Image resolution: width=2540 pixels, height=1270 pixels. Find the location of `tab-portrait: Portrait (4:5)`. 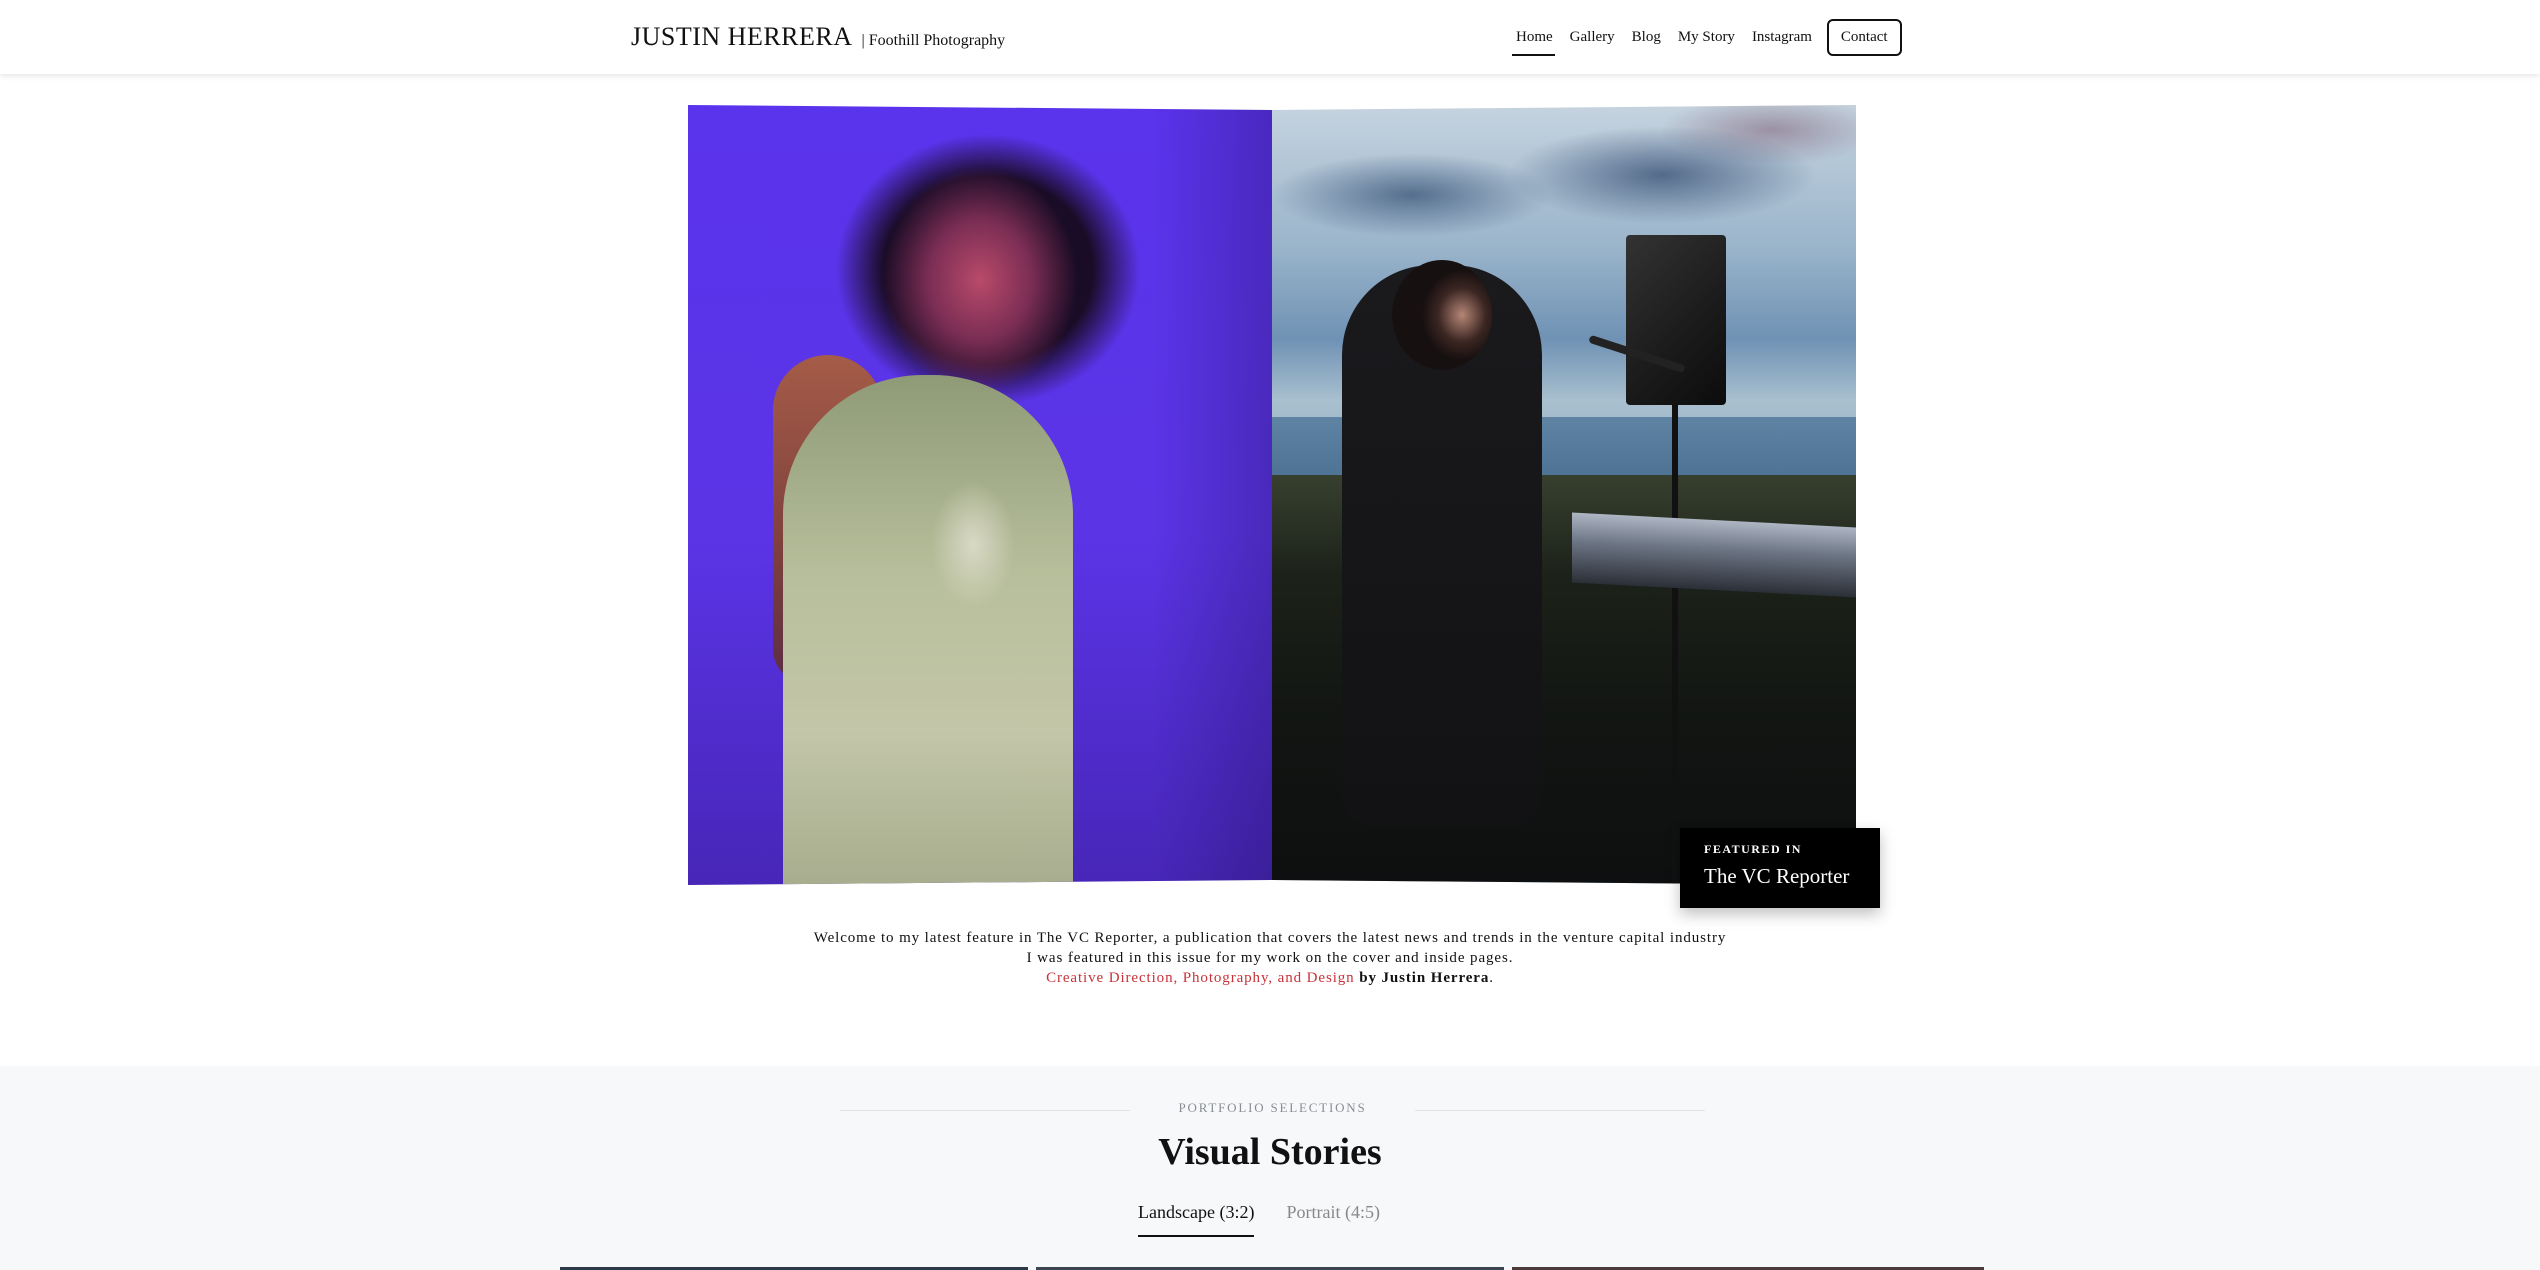

tab-portrait: Portrait (4:5) is located at coordinates (1332, 1219).